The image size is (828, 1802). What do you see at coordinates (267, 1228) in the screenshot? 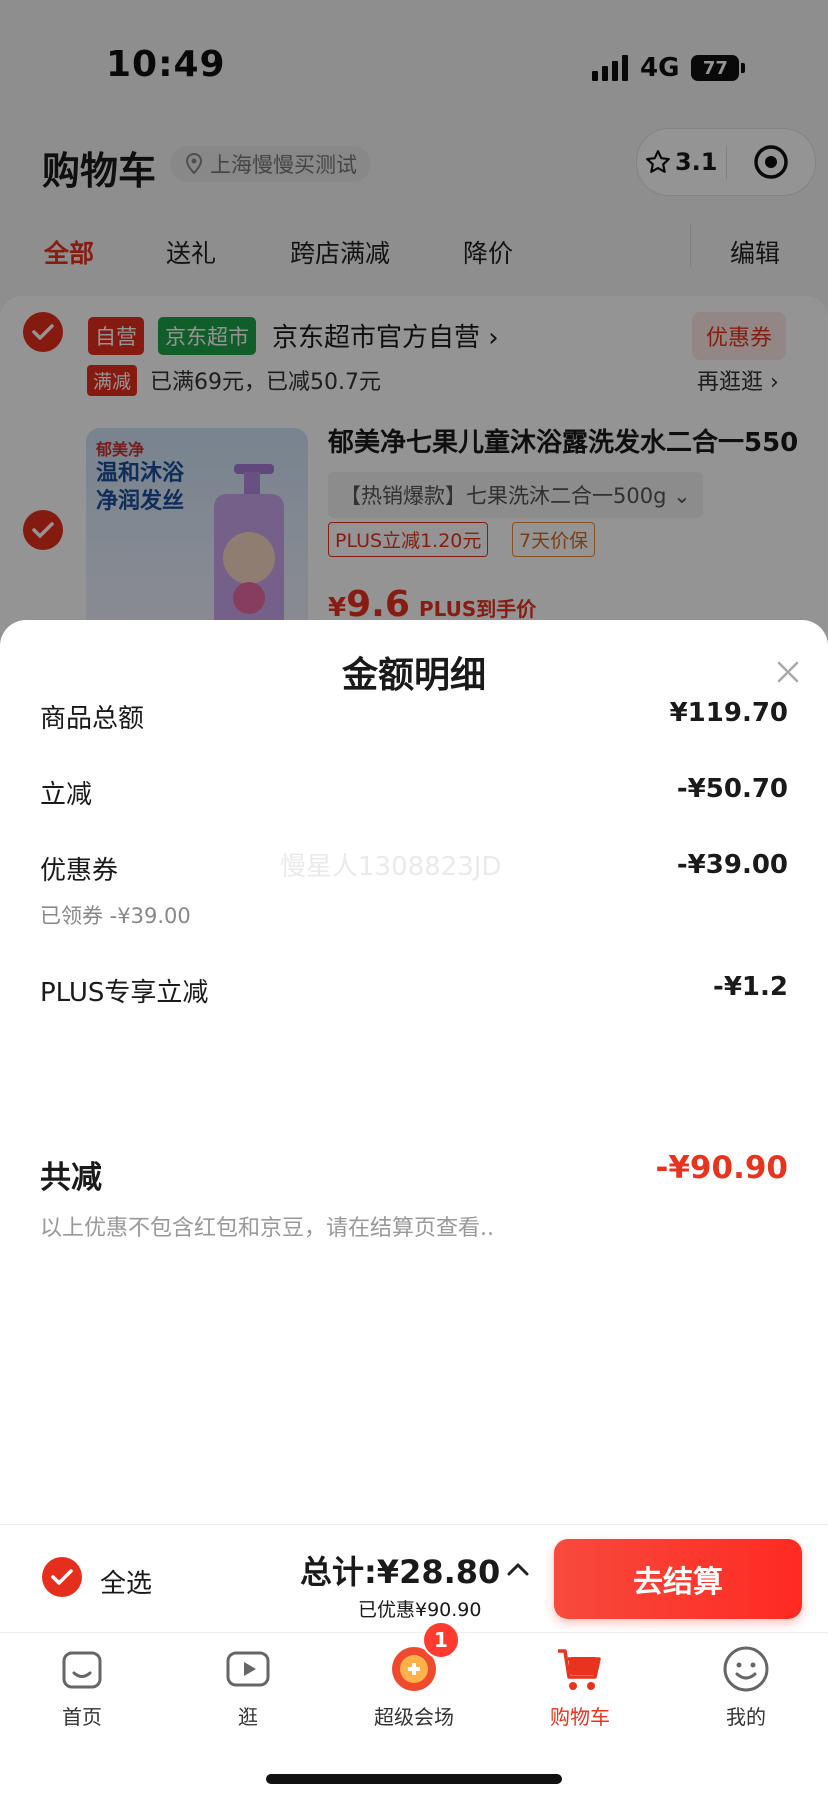
I see `disclaimer-text: 以上优惠不包含红包和京豆，请在结算页查看..` at bounding box center [267, 1228].